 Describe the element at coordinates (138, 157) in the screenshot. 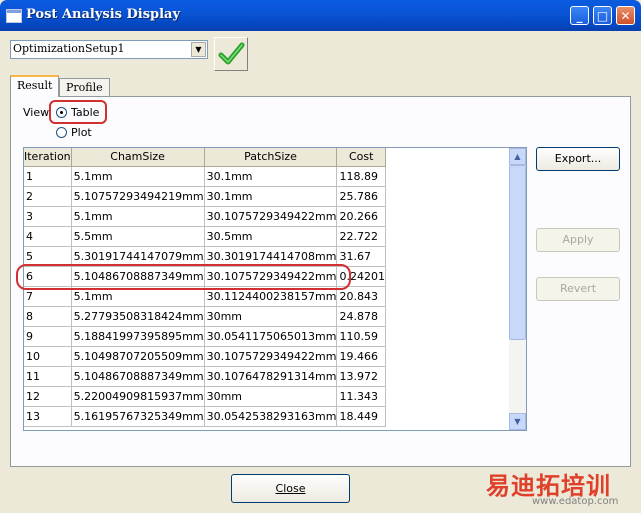

I see `header-chamsize: ChamSize` at that location.